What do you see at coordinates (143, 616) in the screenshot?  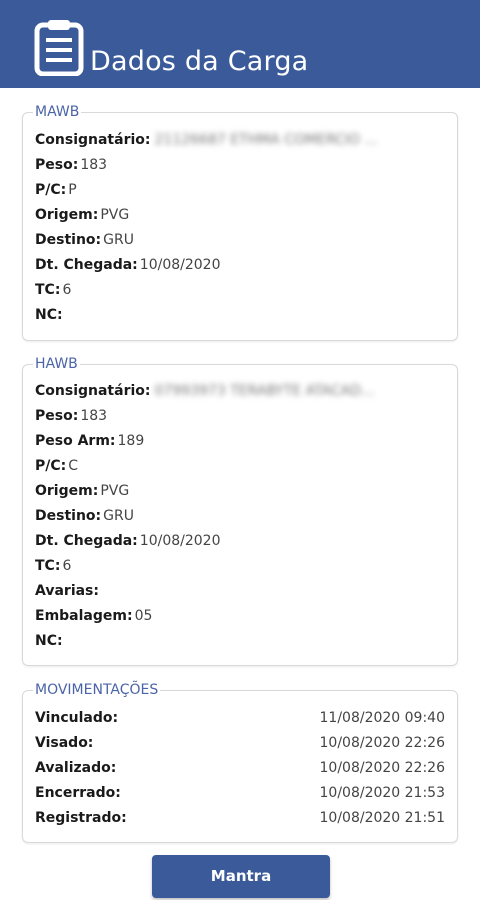 I see `field-value: 05` at bounding box center [143, 616].